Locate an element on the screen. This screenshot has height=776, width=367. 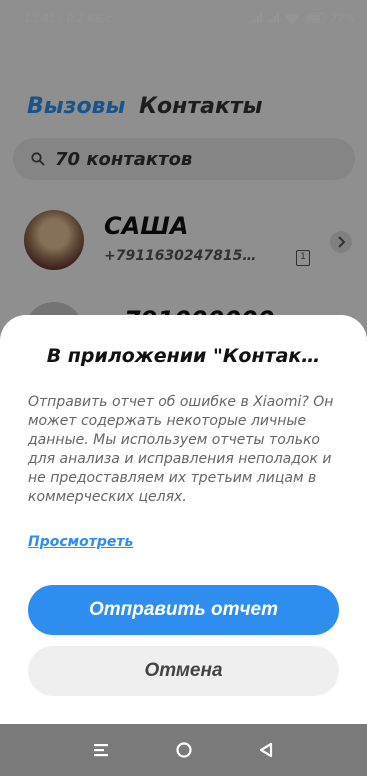
navigation-bar is located at coordinates (183, 750).